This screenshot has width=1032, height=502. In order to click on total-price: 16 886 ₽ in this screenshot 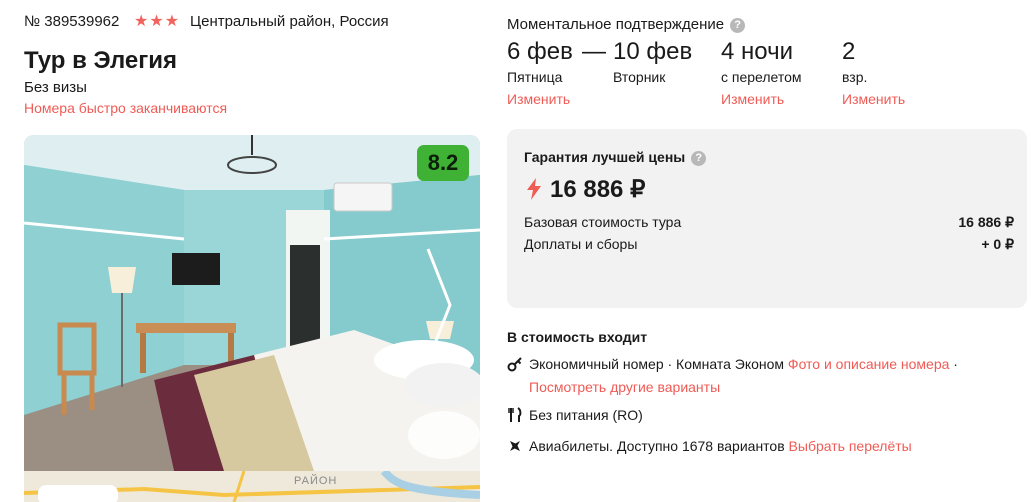, I will do `click(598, 189)`.